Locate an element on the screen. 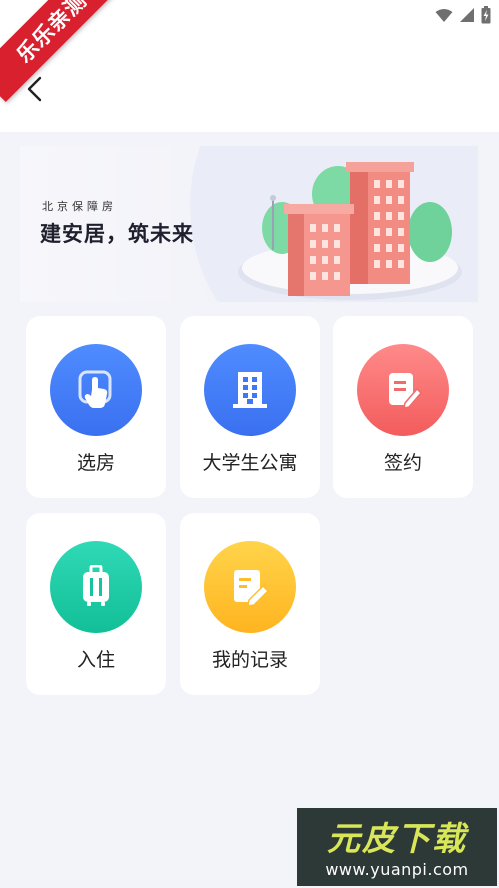 The image size is (499, 888). ribbon-text: 乐乐亲测 is located at coordinates (52, 34).